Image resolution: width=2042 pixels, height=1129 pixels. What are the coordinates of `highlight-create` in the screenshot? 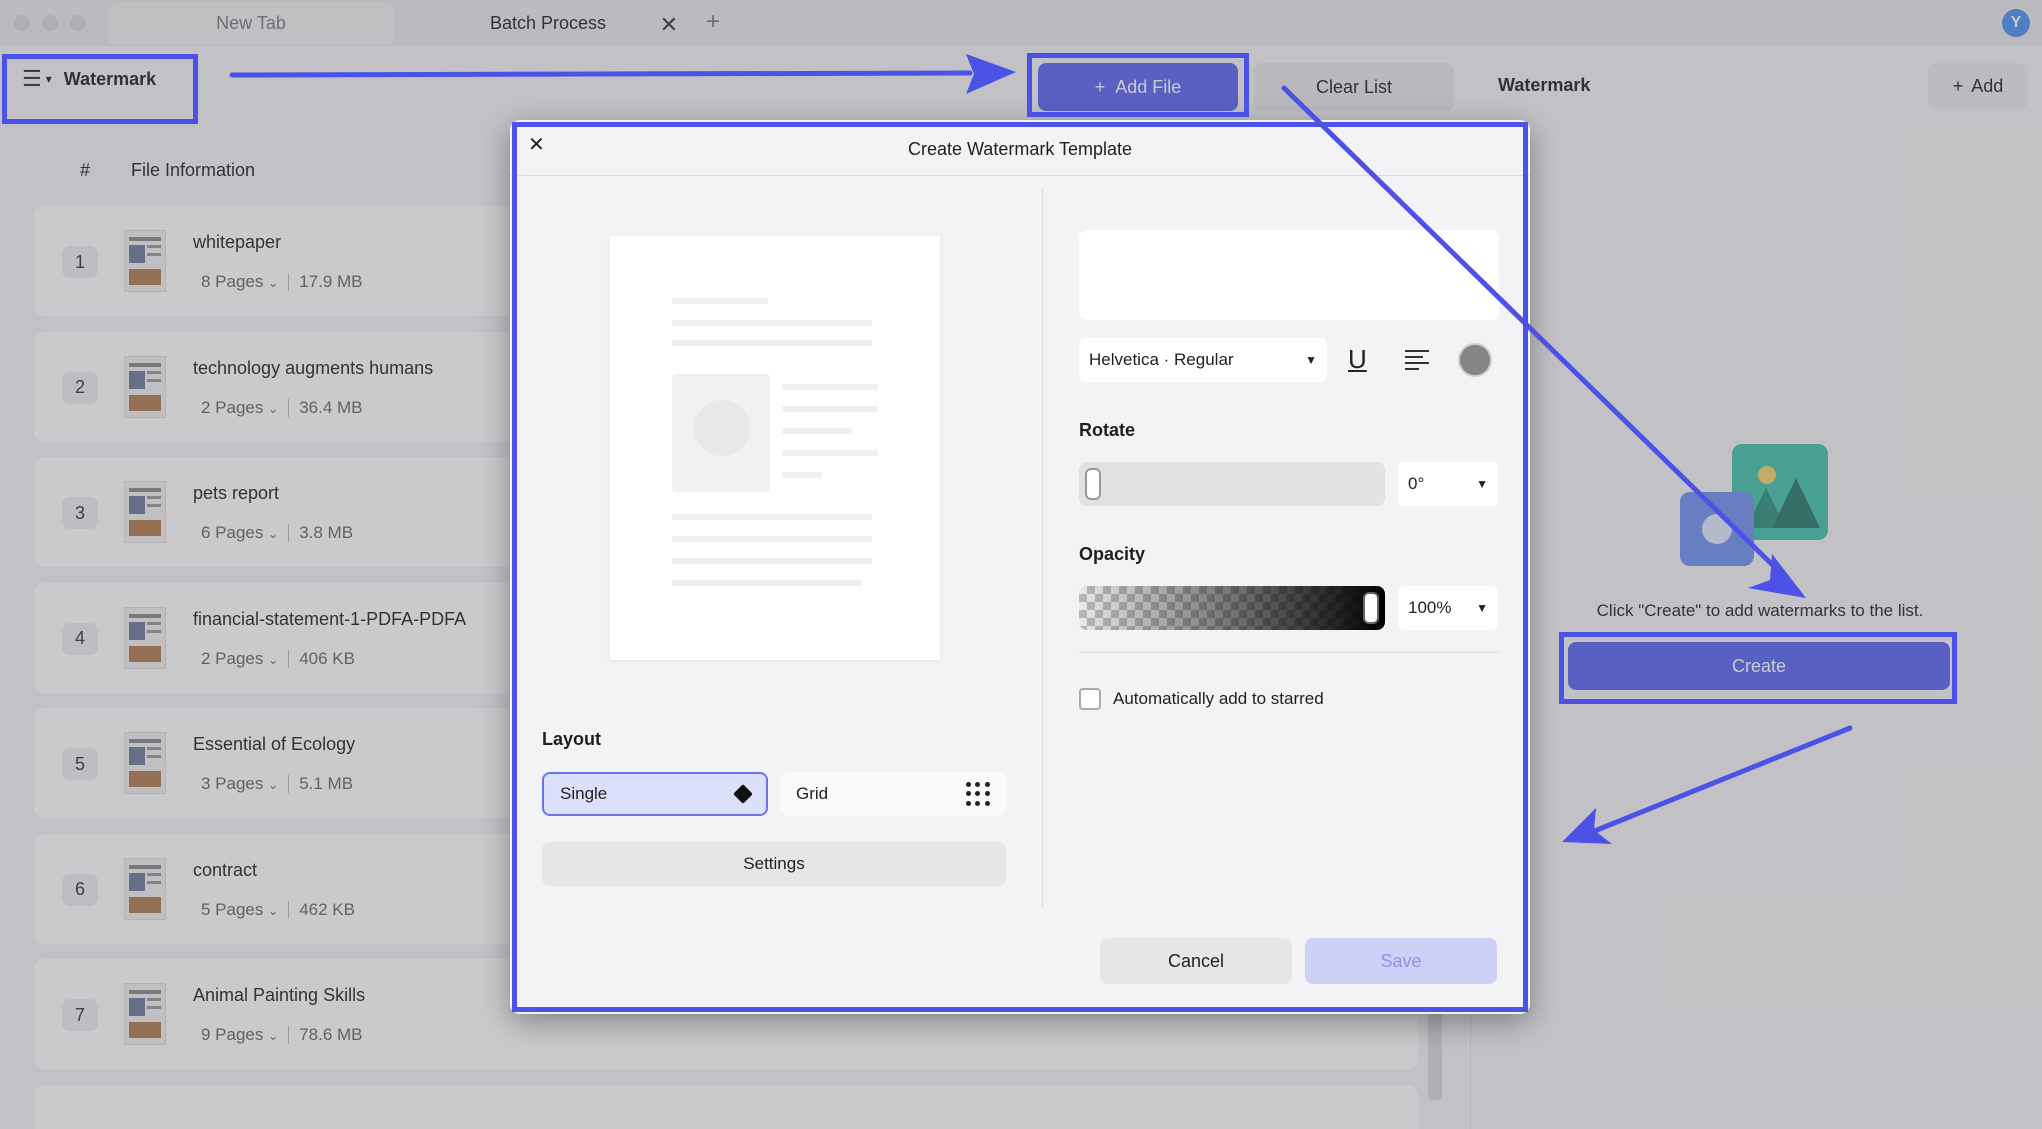 It's located at (1758, 668).